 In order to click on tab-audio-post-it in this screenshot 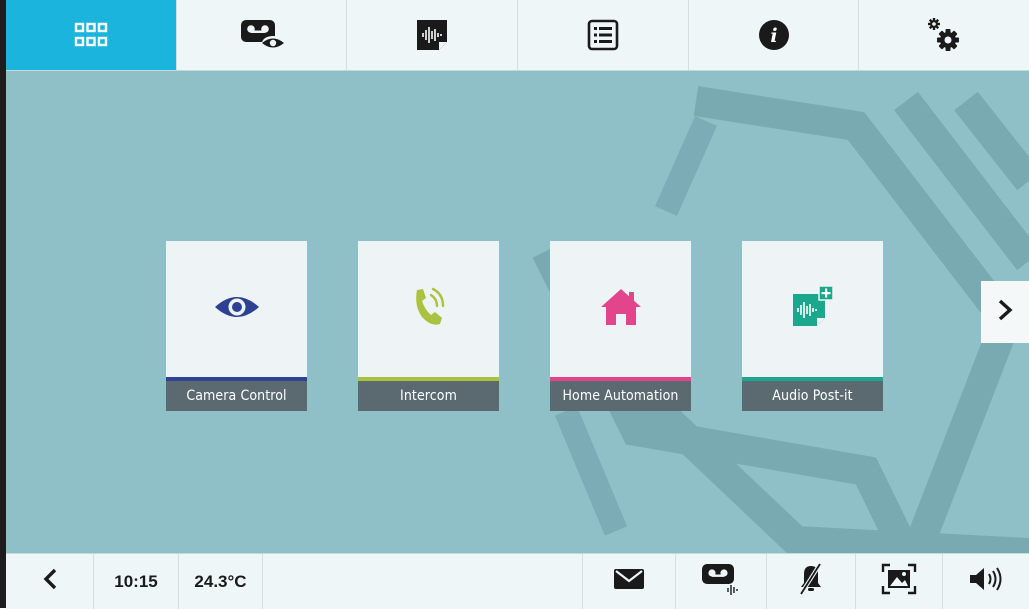, I will do `click(433, 35)`.